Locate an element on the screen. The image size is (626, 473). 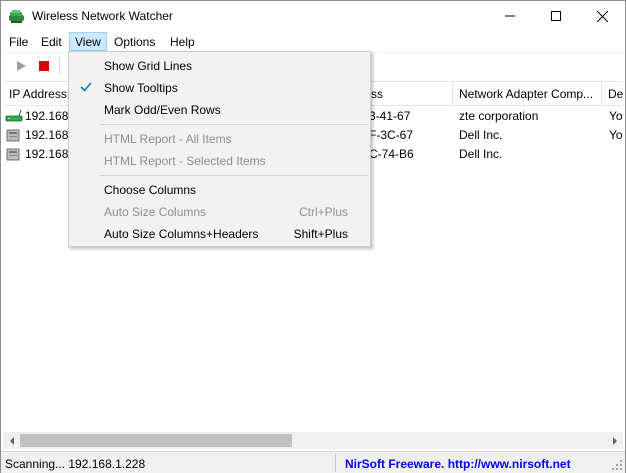
menu-item-html-report-selected: HTML Report - Selected Items is located at coordinates (219, 160).